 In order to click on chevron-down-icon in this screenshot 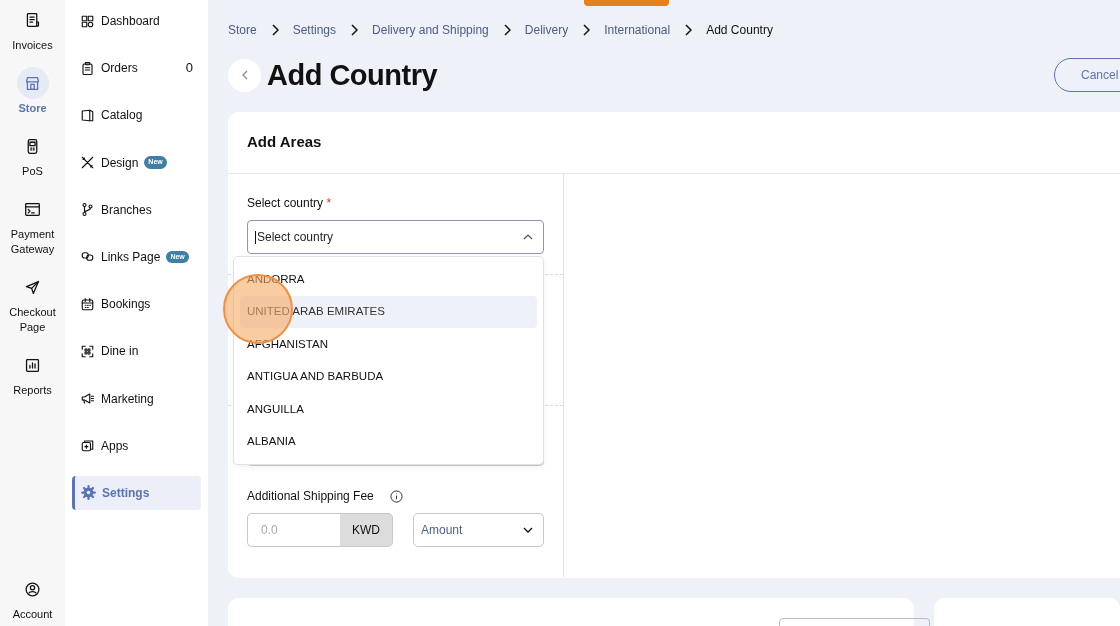, I will do `click(528, 530)`.